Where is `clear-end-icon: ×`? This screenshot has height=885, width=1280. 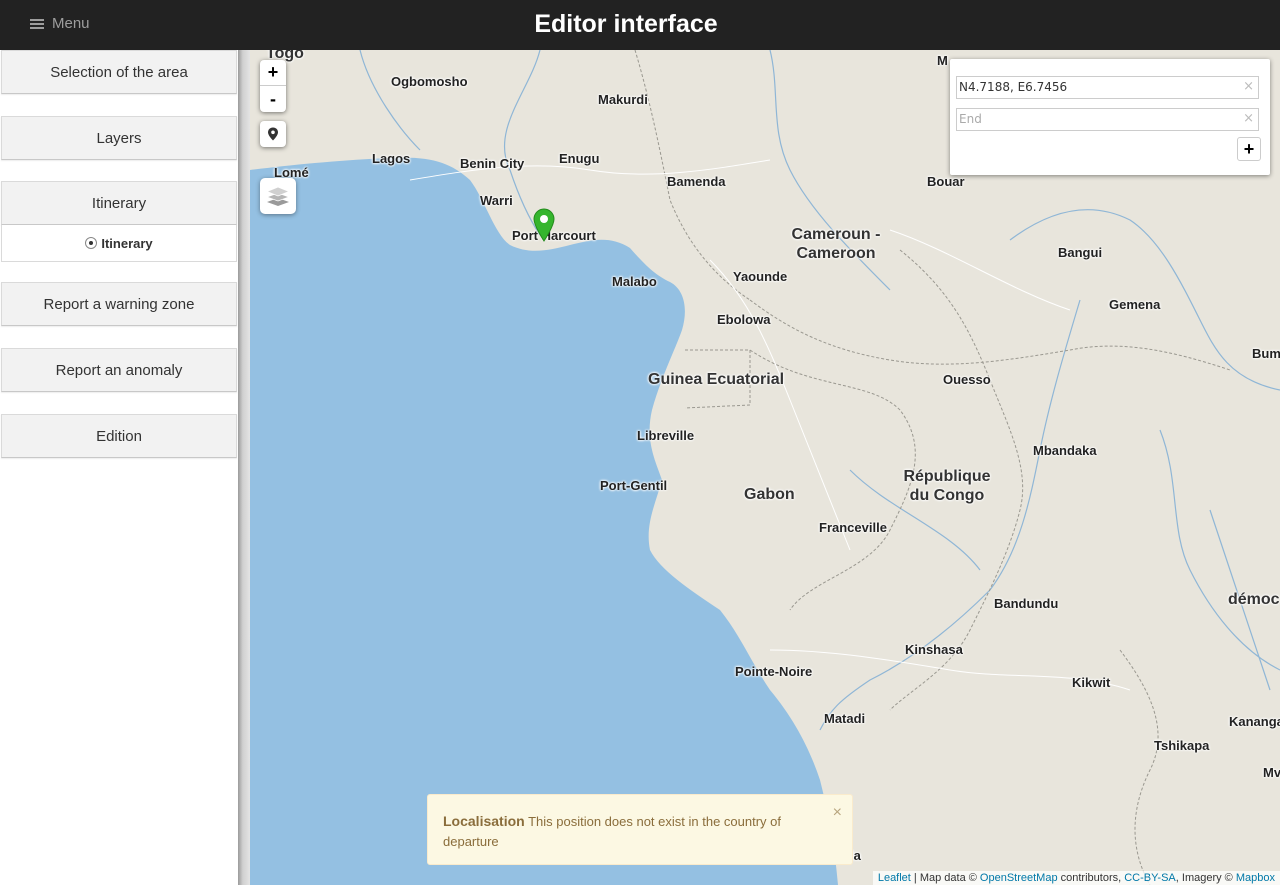
clear-end-icon: × is located at coordinates (1248, 118).